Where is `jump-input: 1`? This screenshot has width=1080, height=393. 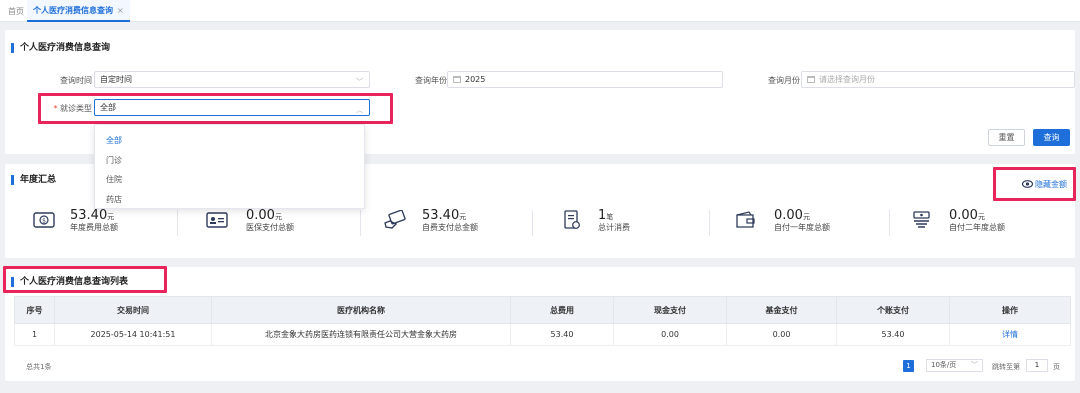 jump-input: 1 is located at coordinates (1037, 365).